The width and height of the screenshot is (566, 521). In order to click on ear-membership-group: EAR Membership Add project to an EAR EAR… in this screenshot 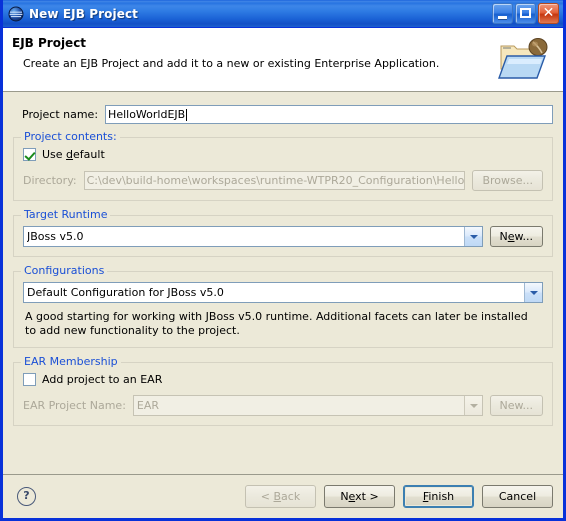, I will do `click(283, 391)`.